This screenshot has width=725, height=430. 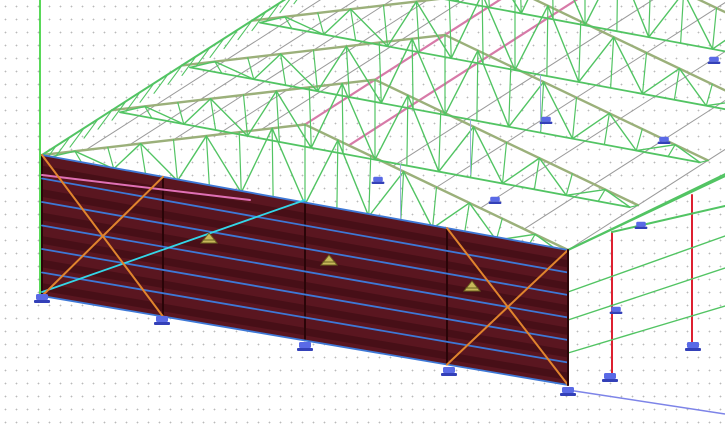 What do you see at coordinates (668, 219) in the screenshot?
I see `back-eave-member` at bounding box center [668, 219].